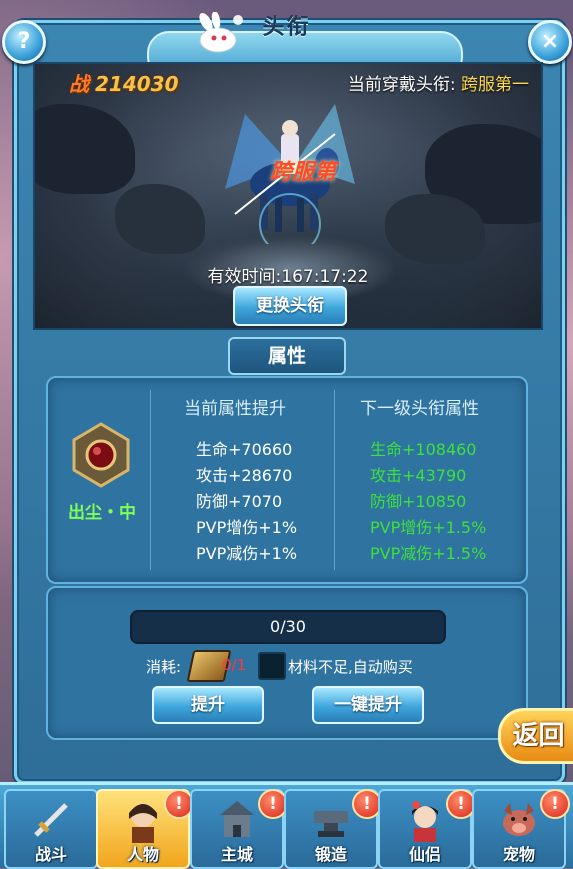 The height and width of the screenshot is (869, 573). I want to click on castle-icon, so click(237, 819).